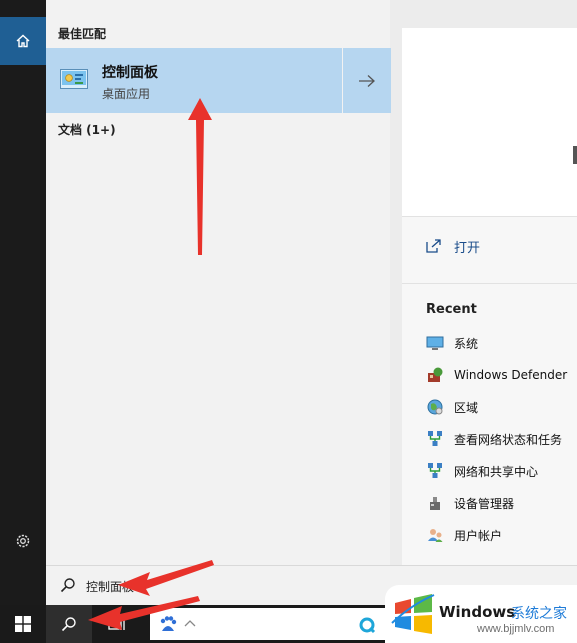 The image size is (577, 643). Describe the element at coordinates (496, 471) in the screenshot. I see `recent-item-label: 网络和共享中心` at that location.